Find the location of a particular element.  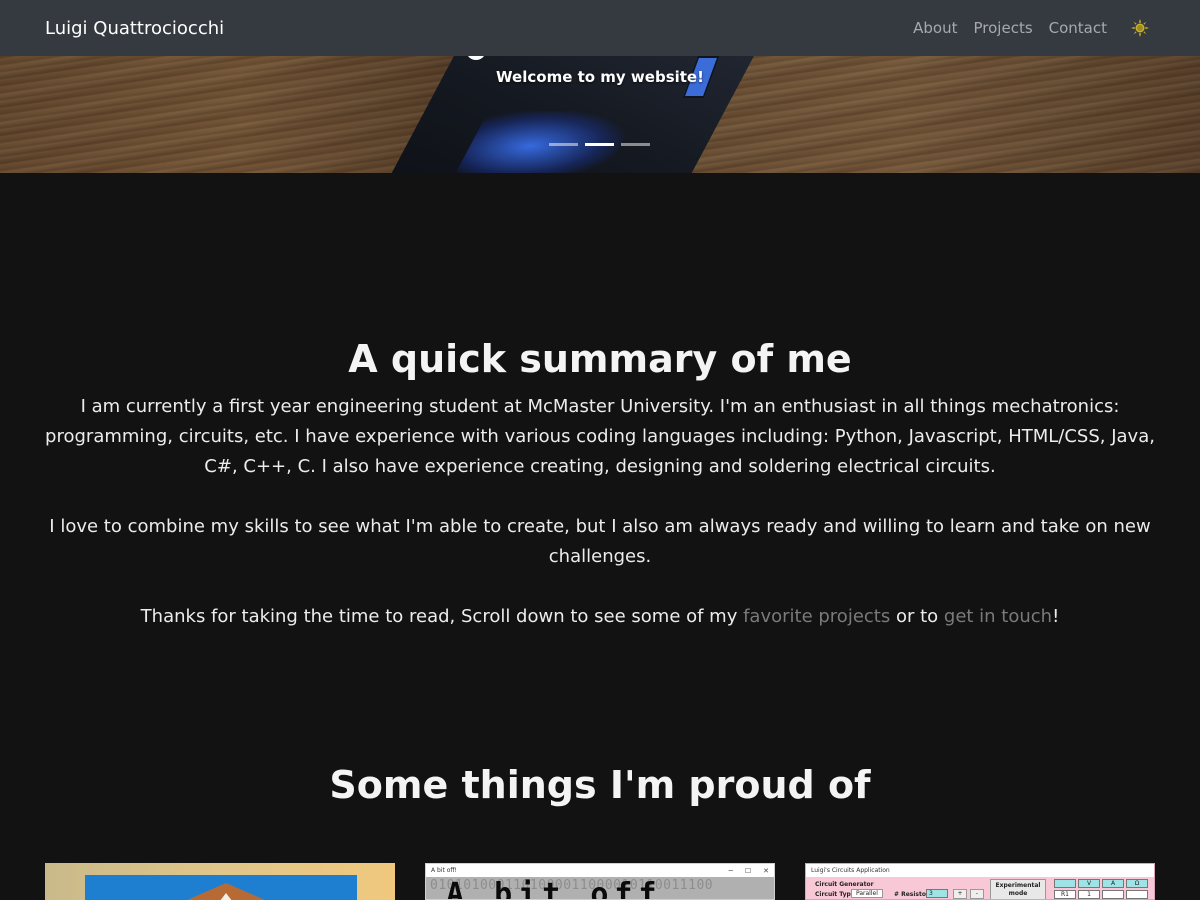

theme-toggle-button is located at coordinates (1140, 28).